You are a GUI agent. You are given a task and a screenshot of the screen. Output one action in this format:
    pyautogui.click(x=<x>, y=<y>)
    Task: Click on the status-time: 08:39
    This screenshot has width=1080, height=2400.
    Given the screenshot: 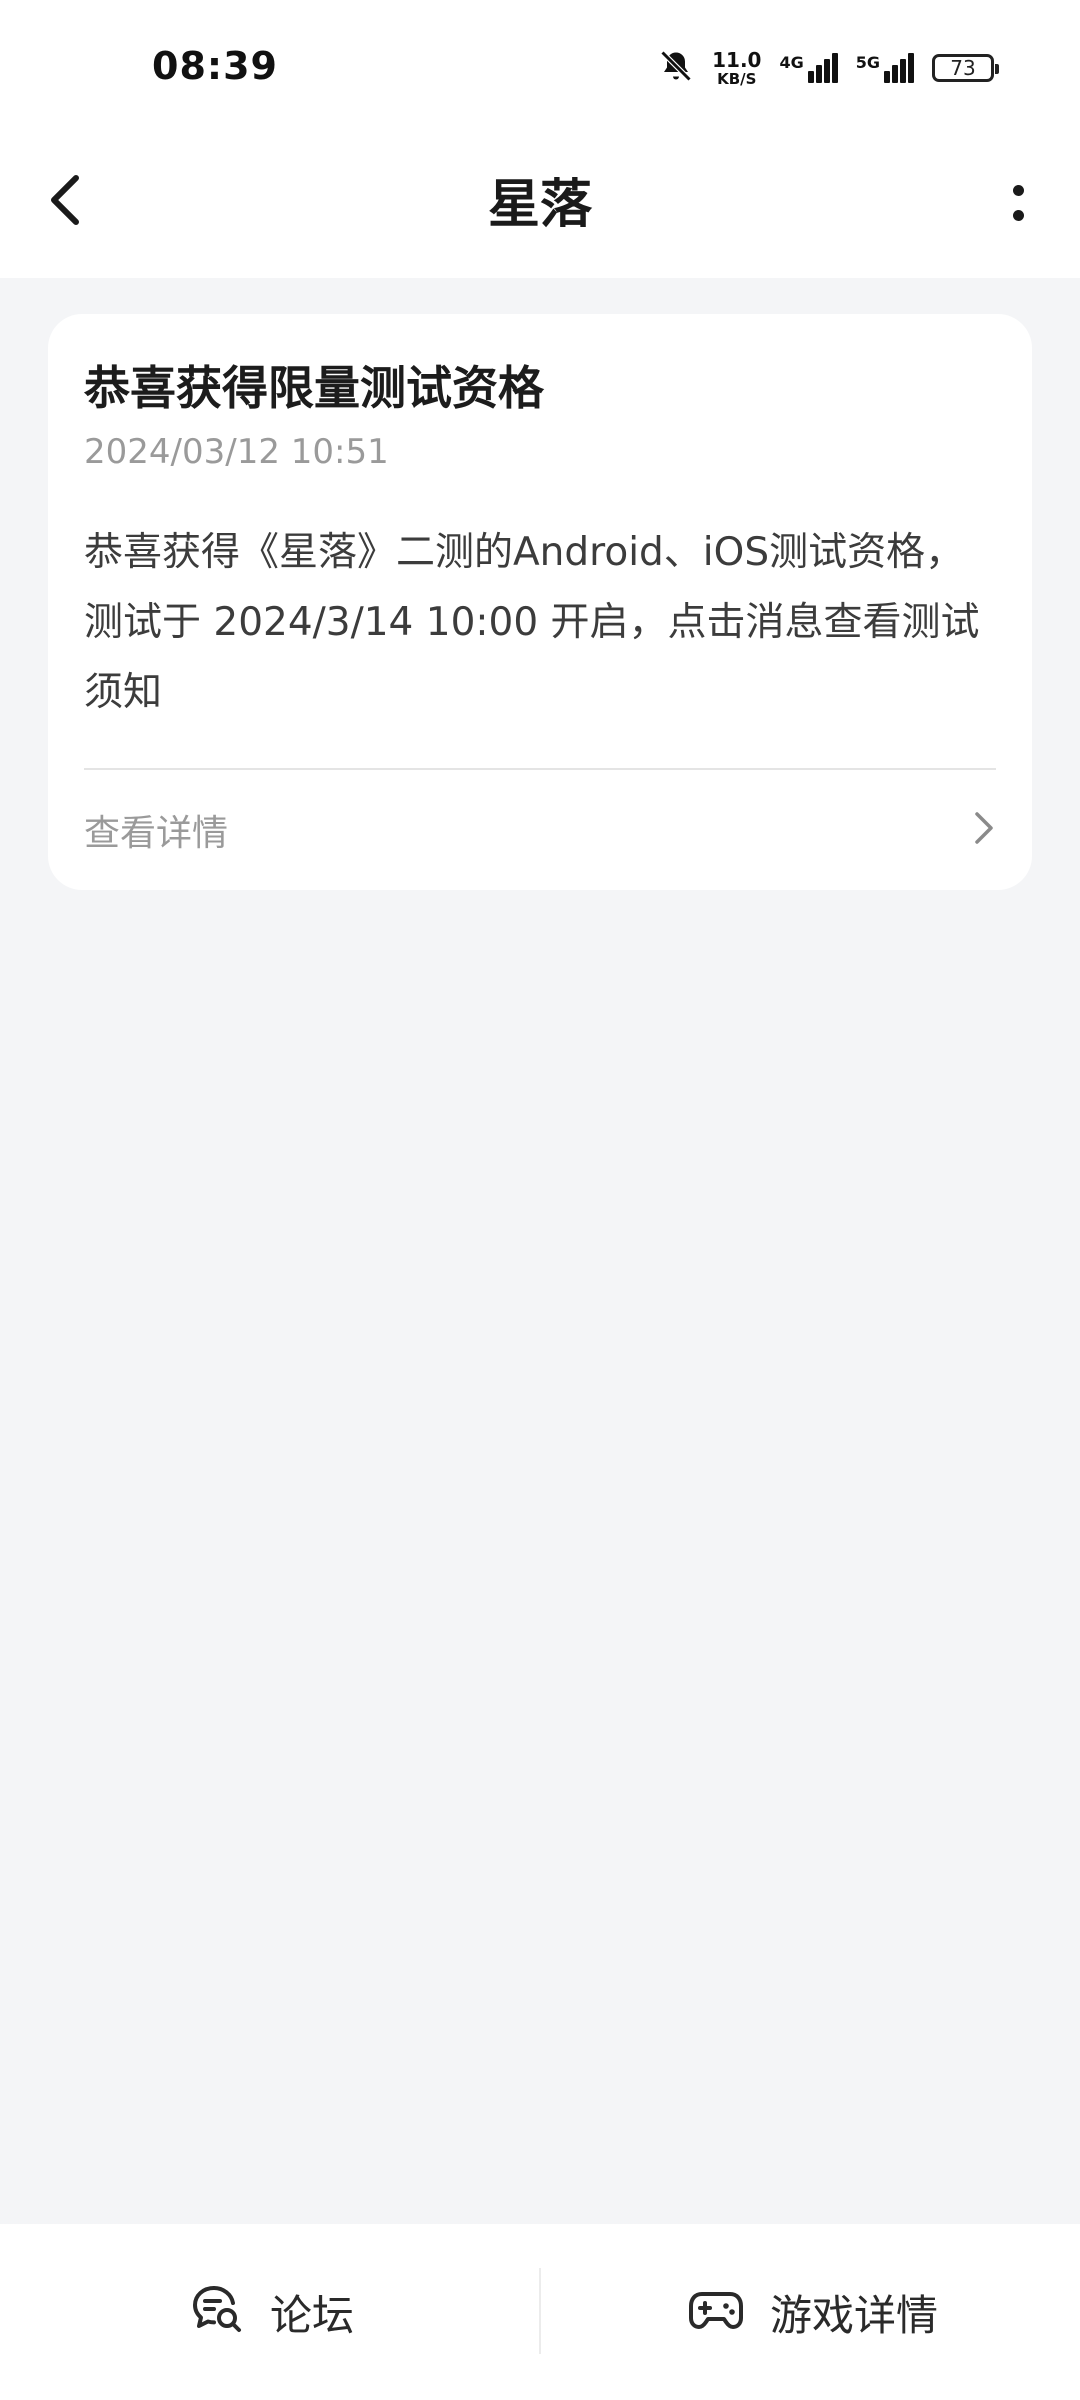 What is the action you would take?
    pyautogui.click(x=215, y=66)
    